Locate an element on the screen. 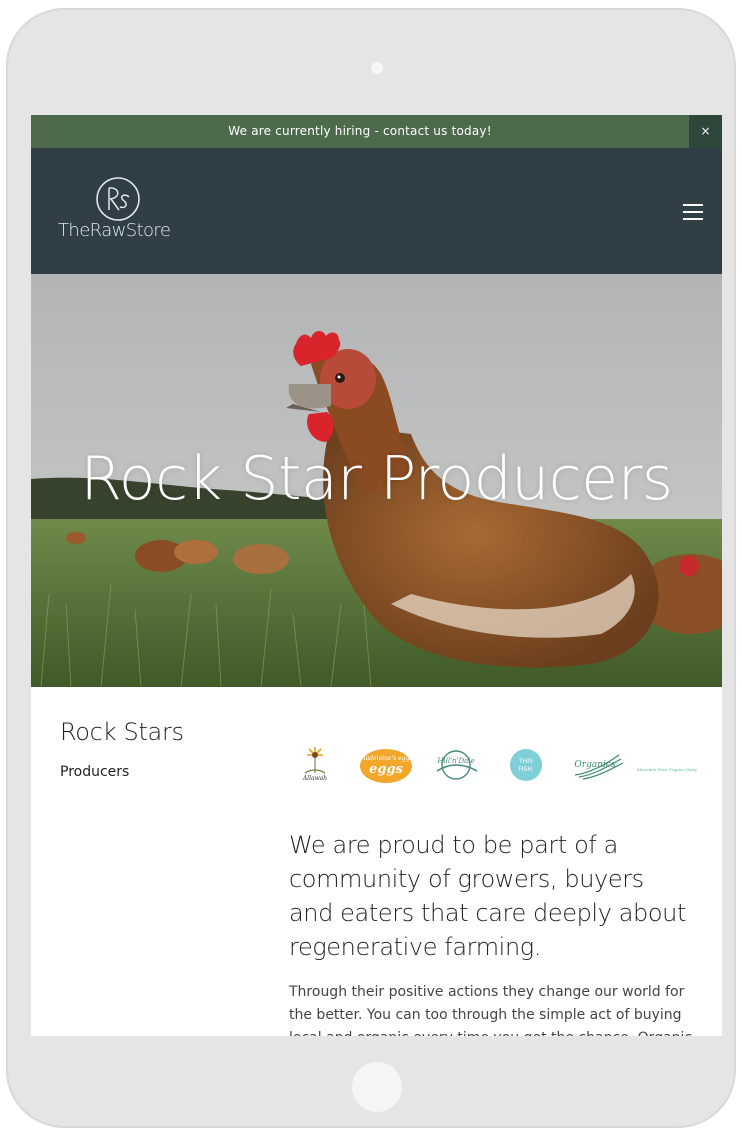  organics-logo: Organics is located at coordinates (599, 767).